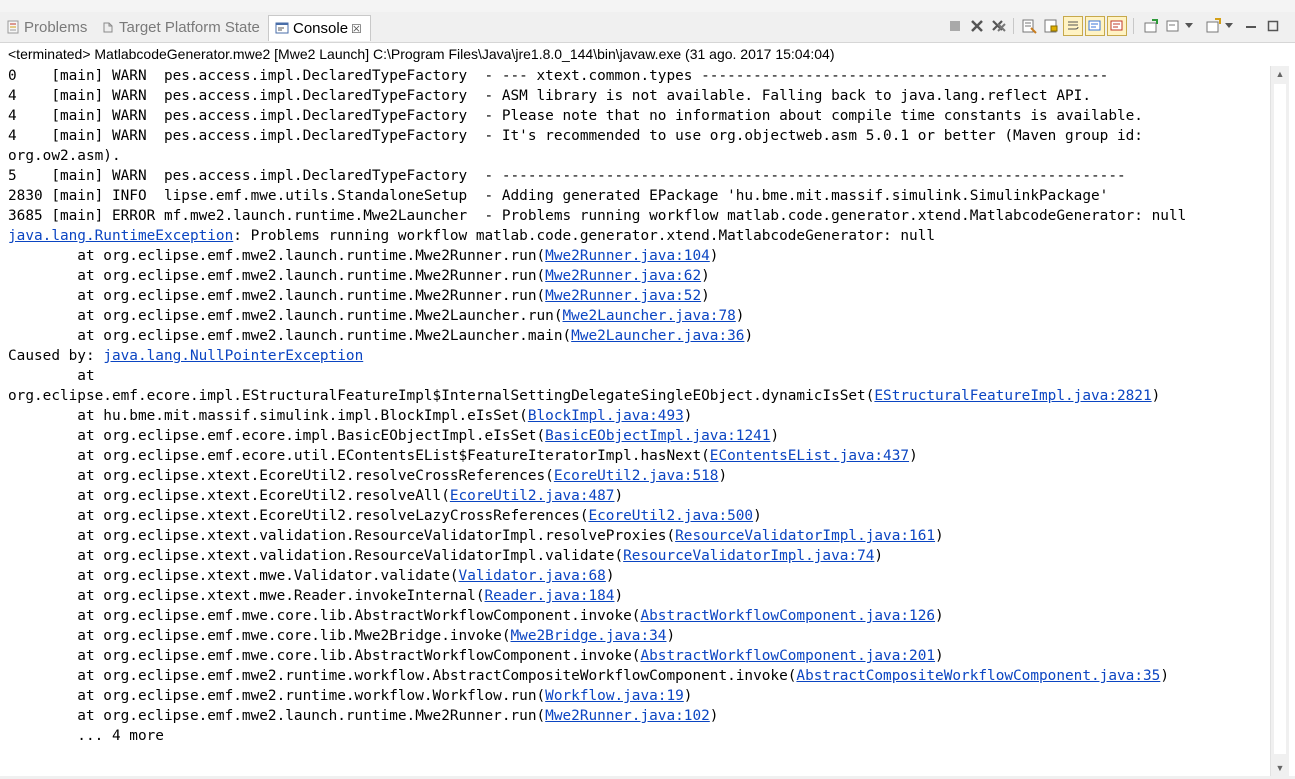  I want to click on display-console-dropdown, so click(1189, 26).